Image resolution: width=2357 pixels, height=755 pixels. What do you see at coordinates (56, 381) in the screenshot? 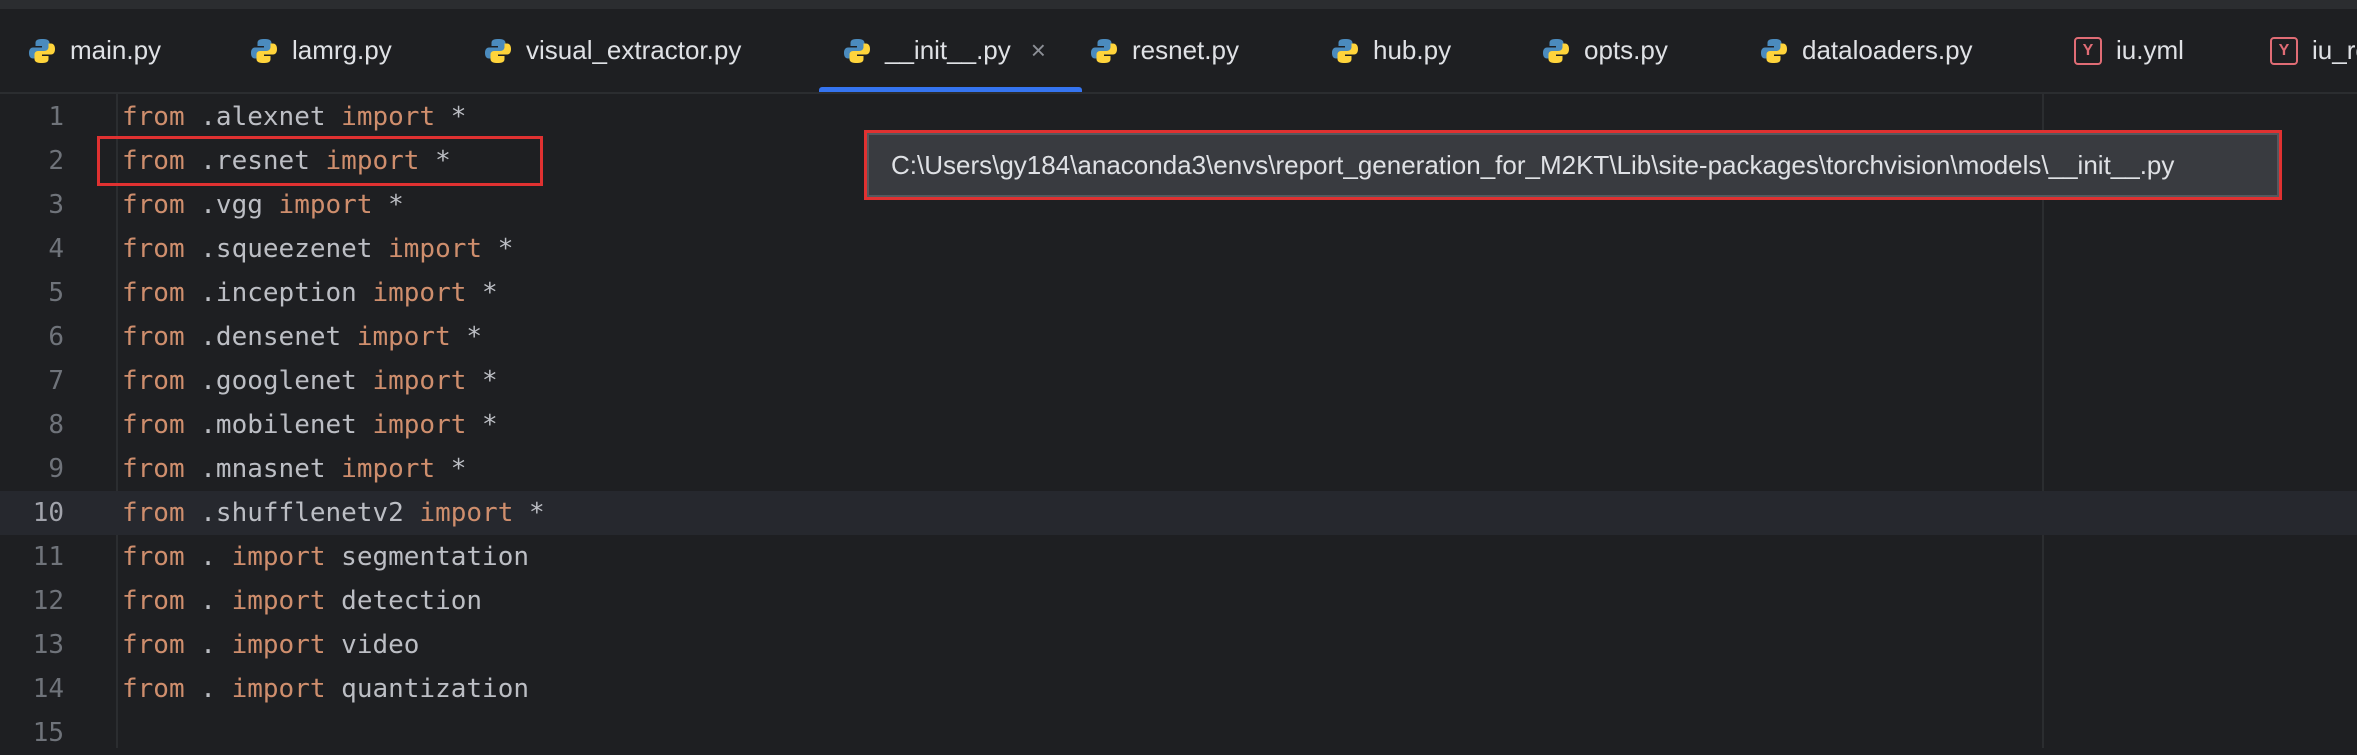
I see `line-number: 7` at bounding box center [56, 381].